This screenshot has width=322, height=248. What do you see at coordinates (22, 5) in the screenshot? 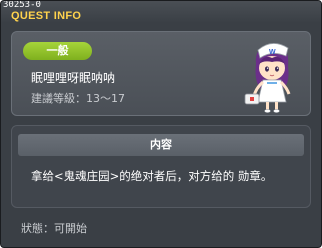
I see `quest-id: 30253-0` at bounding box center [22, 5].